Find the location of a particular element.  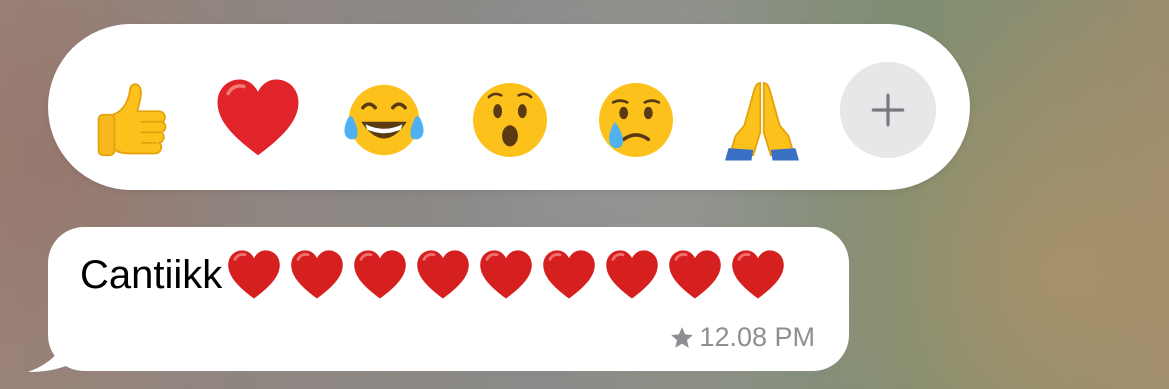

thumbs-up-icon is located at coordinates (132, 120).